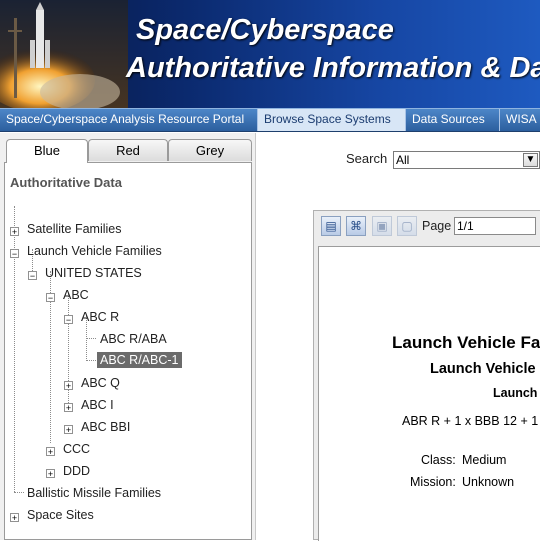  I want to click on chevron-down-icon: ▼, so click(530, 160).